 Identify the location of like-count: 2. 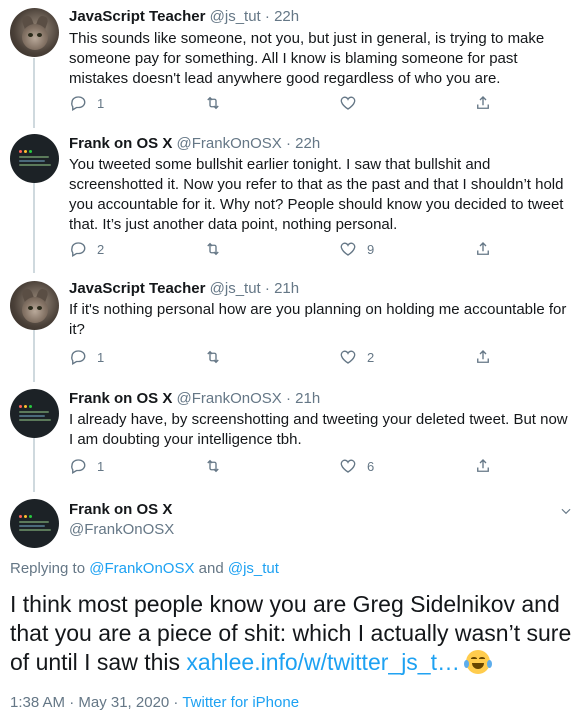
(371, 357).